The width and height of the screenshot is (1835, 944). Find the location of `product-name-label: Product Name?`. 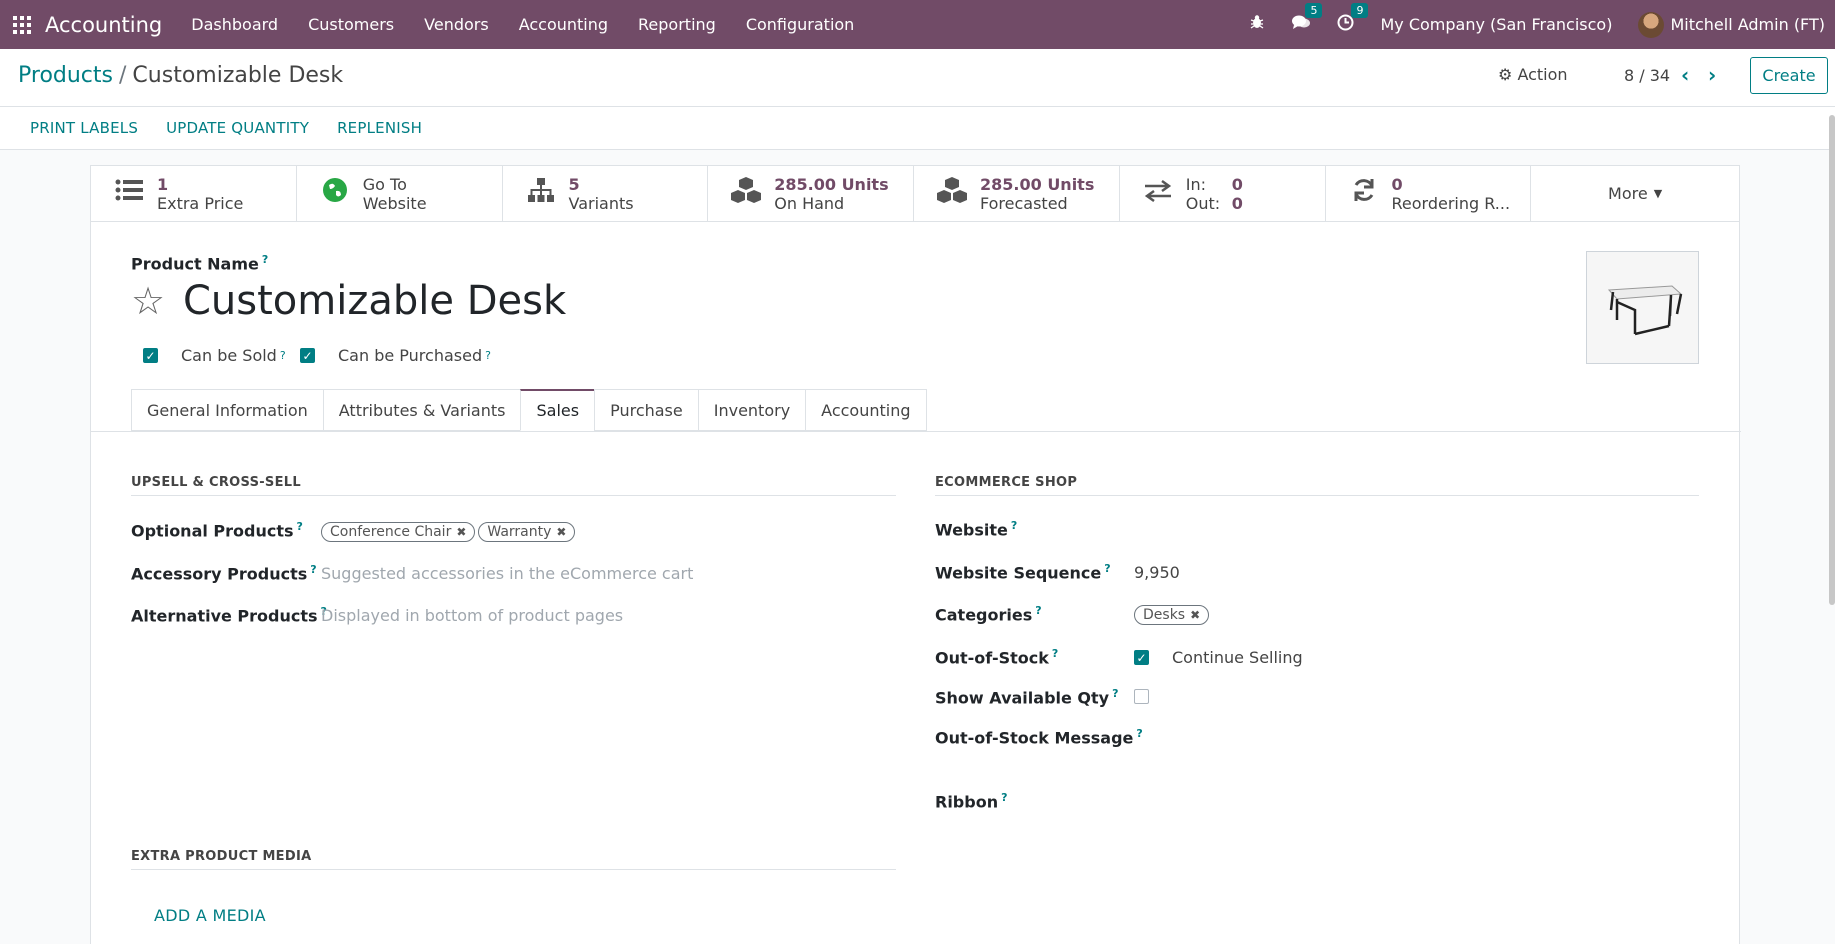

product-name-label: Product Name? is located at coordinates (200, 263).